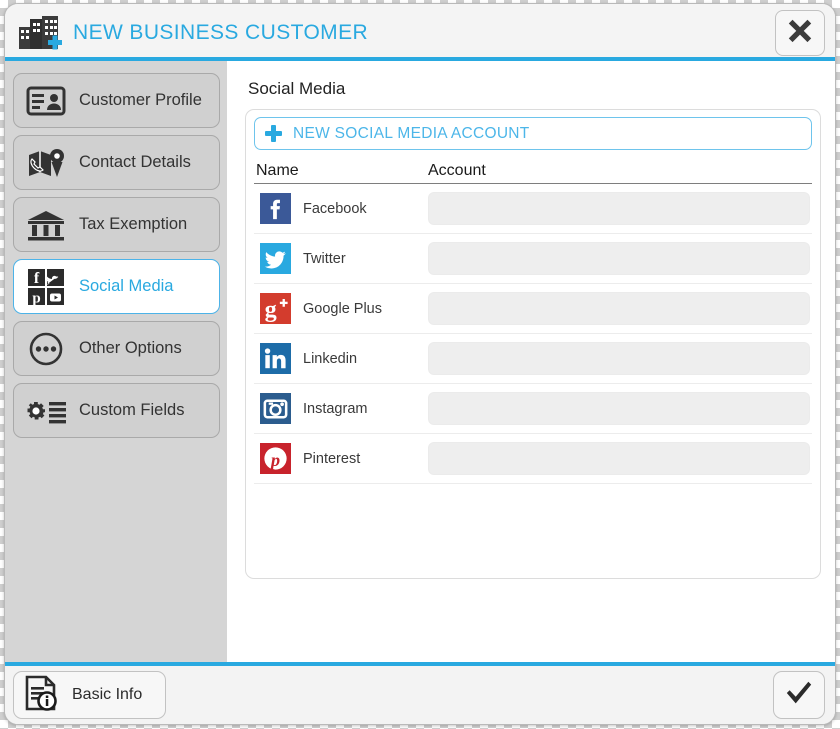 The width and height of the screenshot is (840, 729). I want to click on row-name: Instagram, so click(335, 408).